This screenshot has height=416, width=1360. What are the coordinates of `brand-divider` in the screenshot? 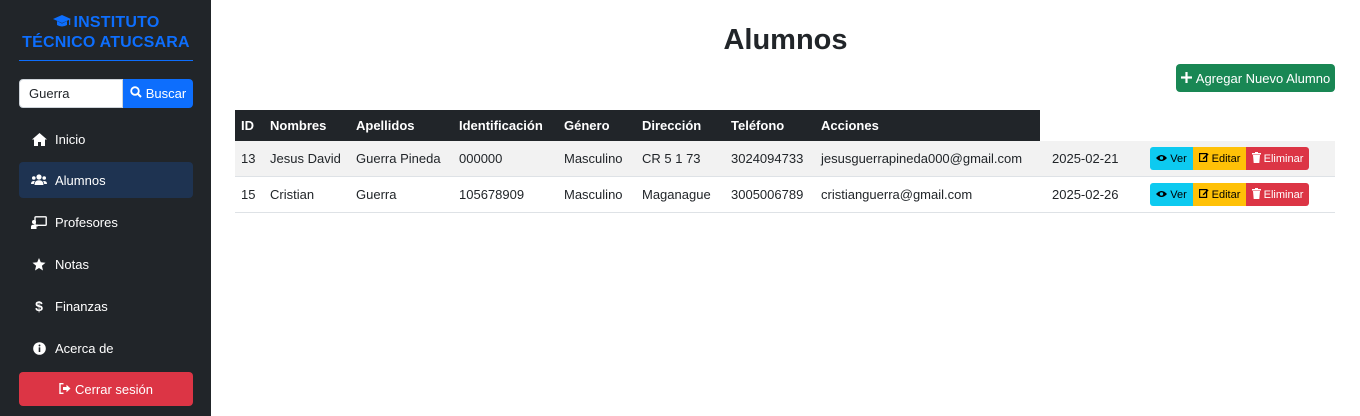 It's located at (106, 60).